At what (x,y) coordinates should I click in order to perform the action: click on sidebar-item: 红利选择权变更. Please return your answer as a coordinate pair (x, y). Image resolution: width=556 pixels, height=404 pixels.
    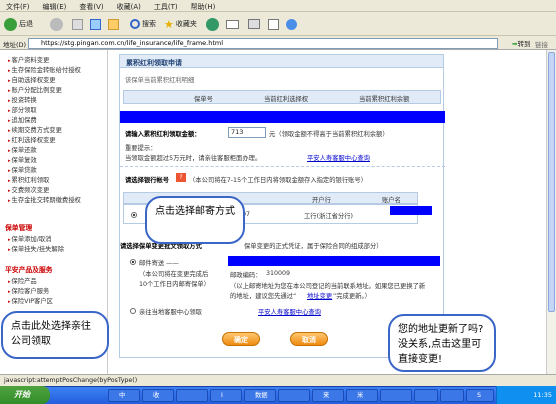
    Looking at the image, I should click on (32, 139).